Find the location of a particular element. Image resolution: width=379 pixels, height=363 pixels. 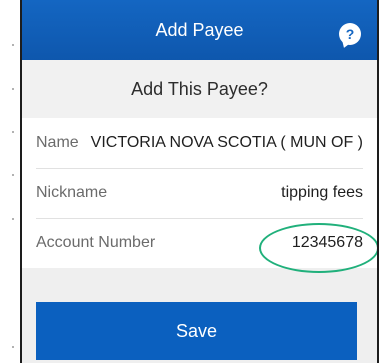

name-row: Name VICTORIA NOVA SCOTIA ( MUN OF ) is located at coordinates (199, 143).